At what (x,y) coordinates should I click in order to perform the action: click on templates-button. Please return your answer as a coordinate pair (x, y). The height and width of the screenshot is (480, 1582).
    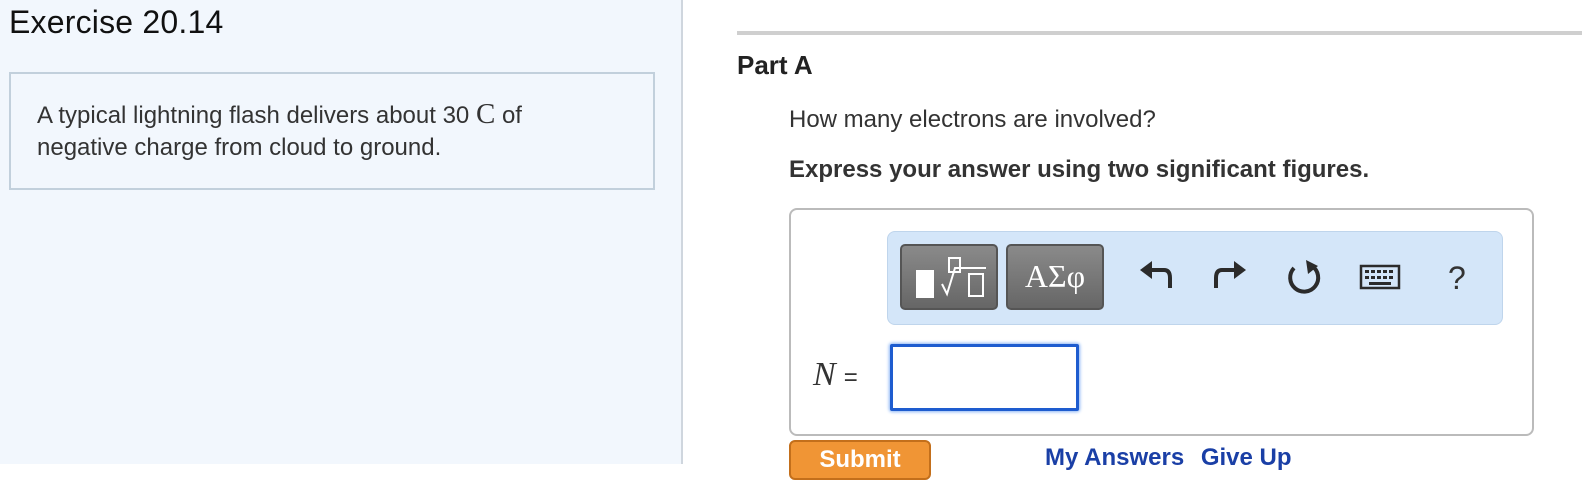
    Looking at the image, I should click on (949, 277).